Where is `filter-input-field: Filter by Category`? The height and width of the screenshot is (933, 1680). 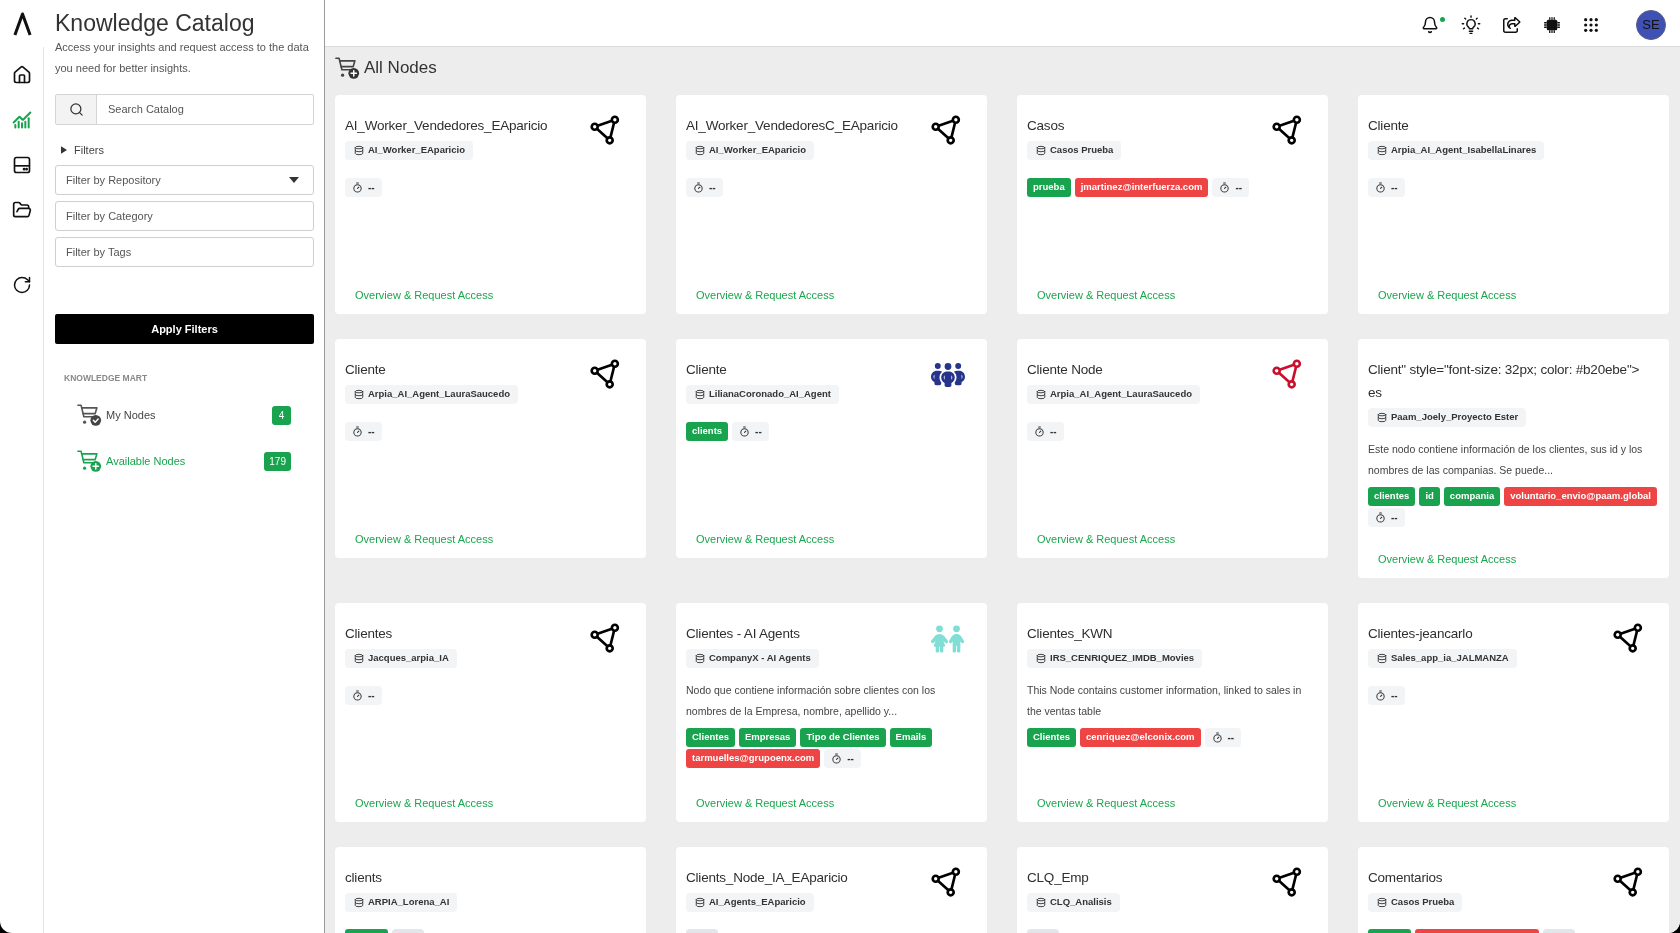 filter-input-field: Filter by Category is located at coordinates (184, 216).